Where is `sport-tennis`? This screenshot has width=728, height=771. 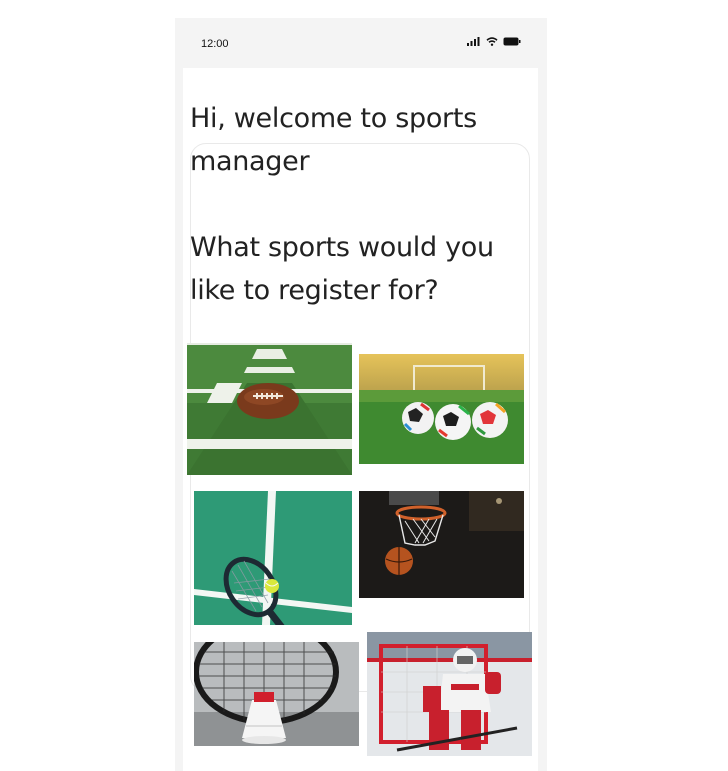 sport-tennis is located at coordinates (273, 558).